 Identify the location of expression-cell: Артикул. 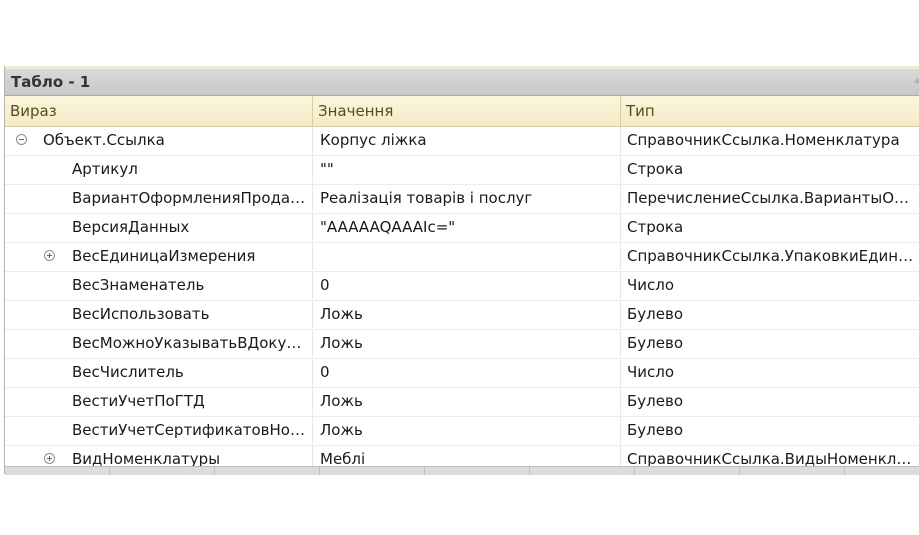
(159, 169).